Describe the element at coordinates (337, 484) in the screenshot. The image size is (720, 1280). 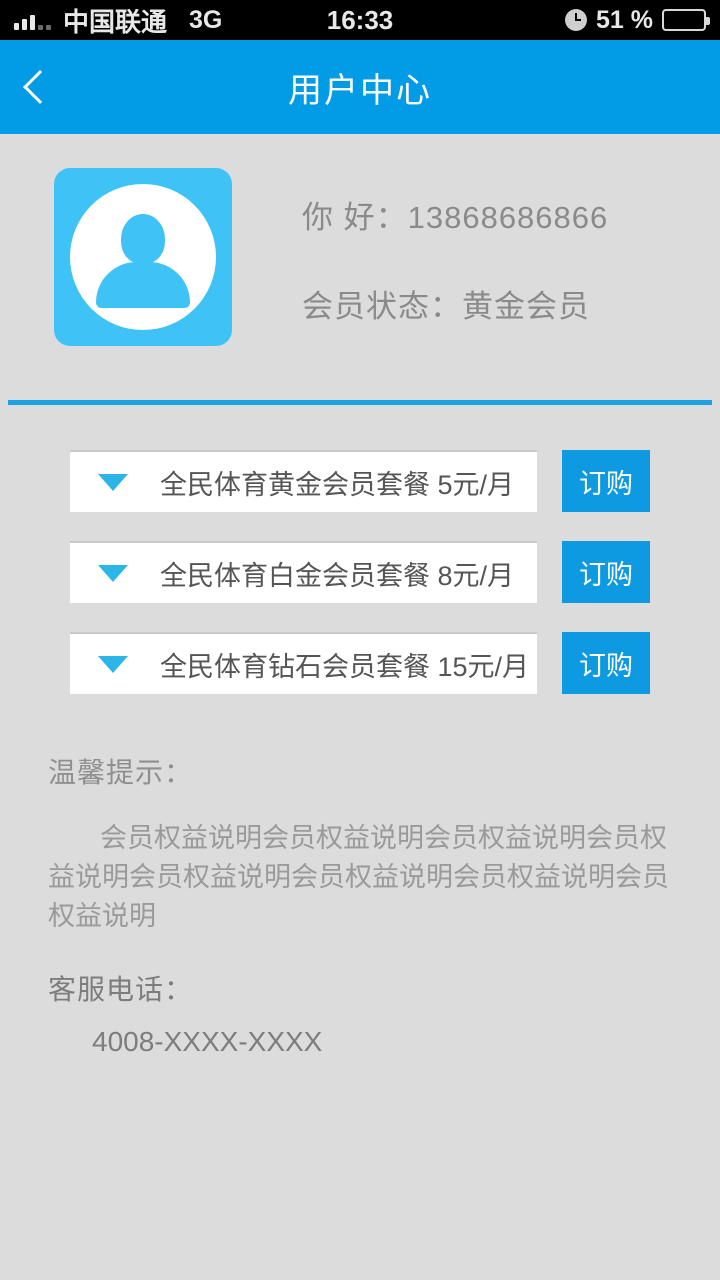
I see `package-label: 全民体育黄金会员套餐 5元/月` at that location.